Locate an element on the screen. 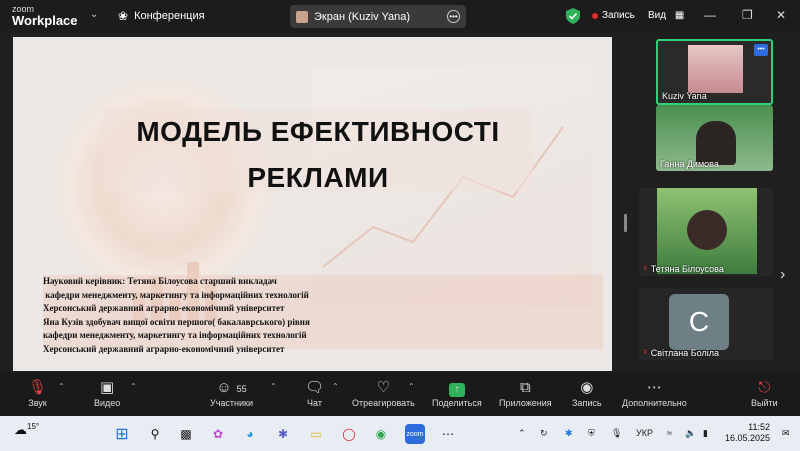  camera-icon: ▣ is located at coordinates (107, 387).